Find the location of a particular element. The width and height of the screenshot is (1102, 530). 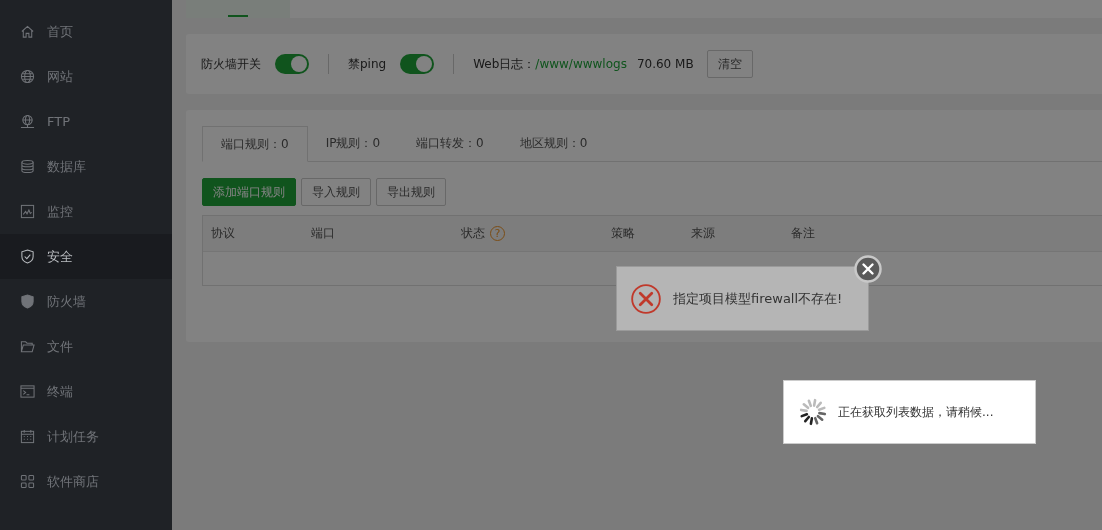

sidebar-item: 防火墙 is located at coordinates (86, 301).